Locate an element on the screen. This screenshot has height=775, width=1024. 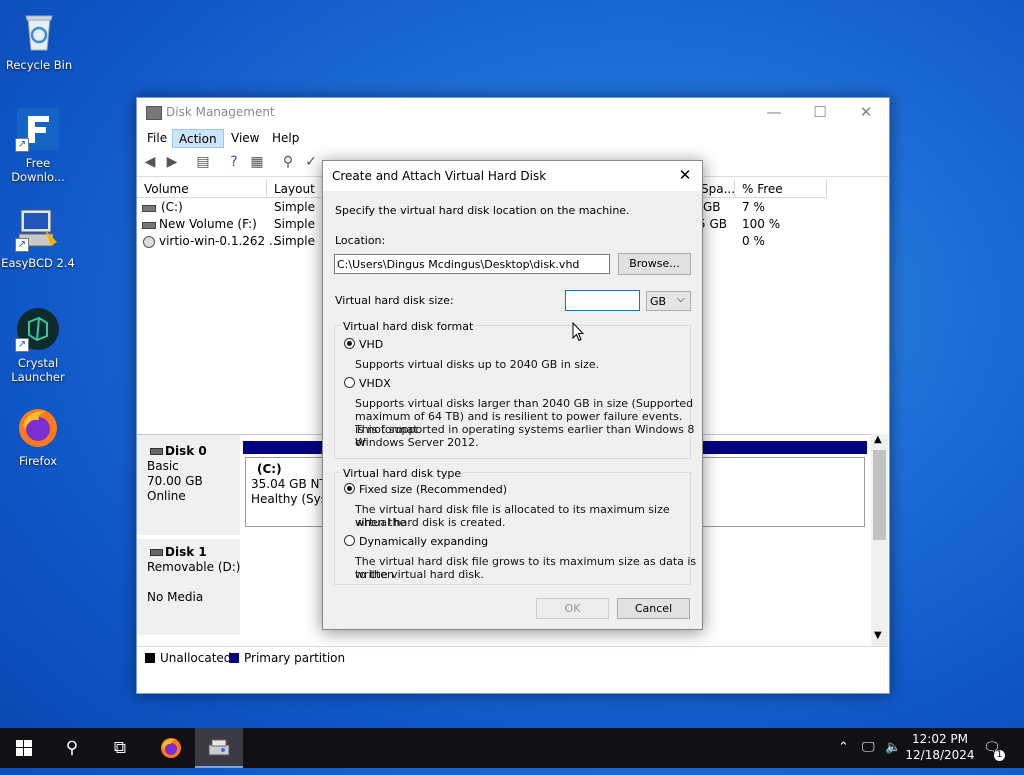
partition-name: (C:) is located at coordinates (269, 469).